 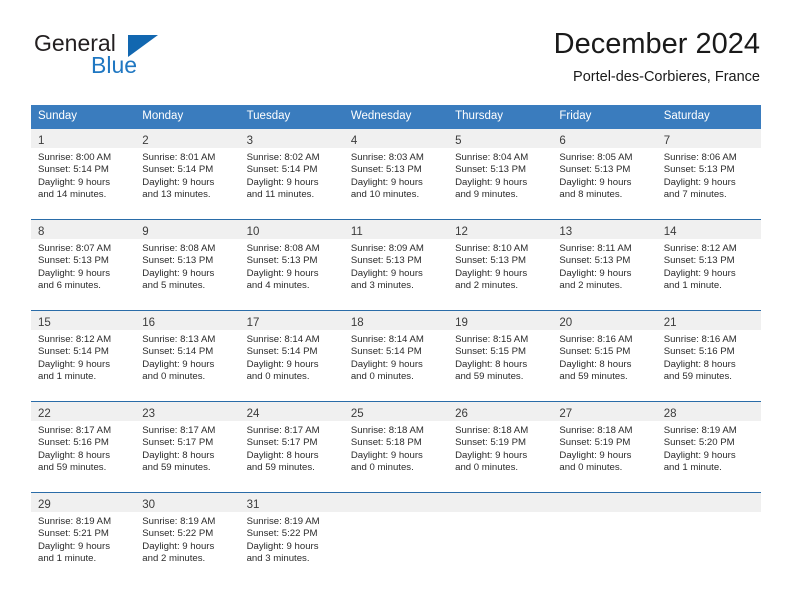 I want to click on sunrise-text: Sunrise: 8:16 AM, so click(x=700, y=339).